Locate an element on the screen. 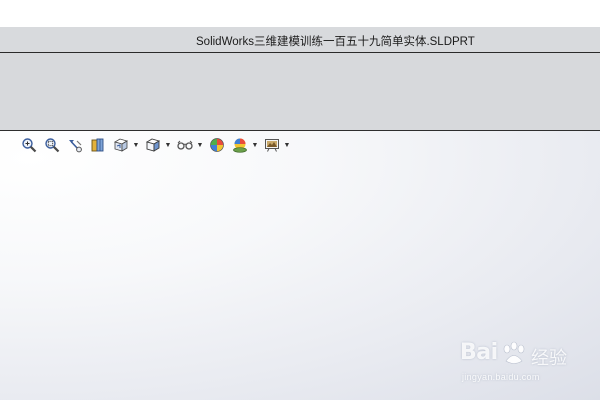 Image resolution: width=600 pixels, height=400 pixels. zoom-to-area-icon is located at coordinates (52, 145).